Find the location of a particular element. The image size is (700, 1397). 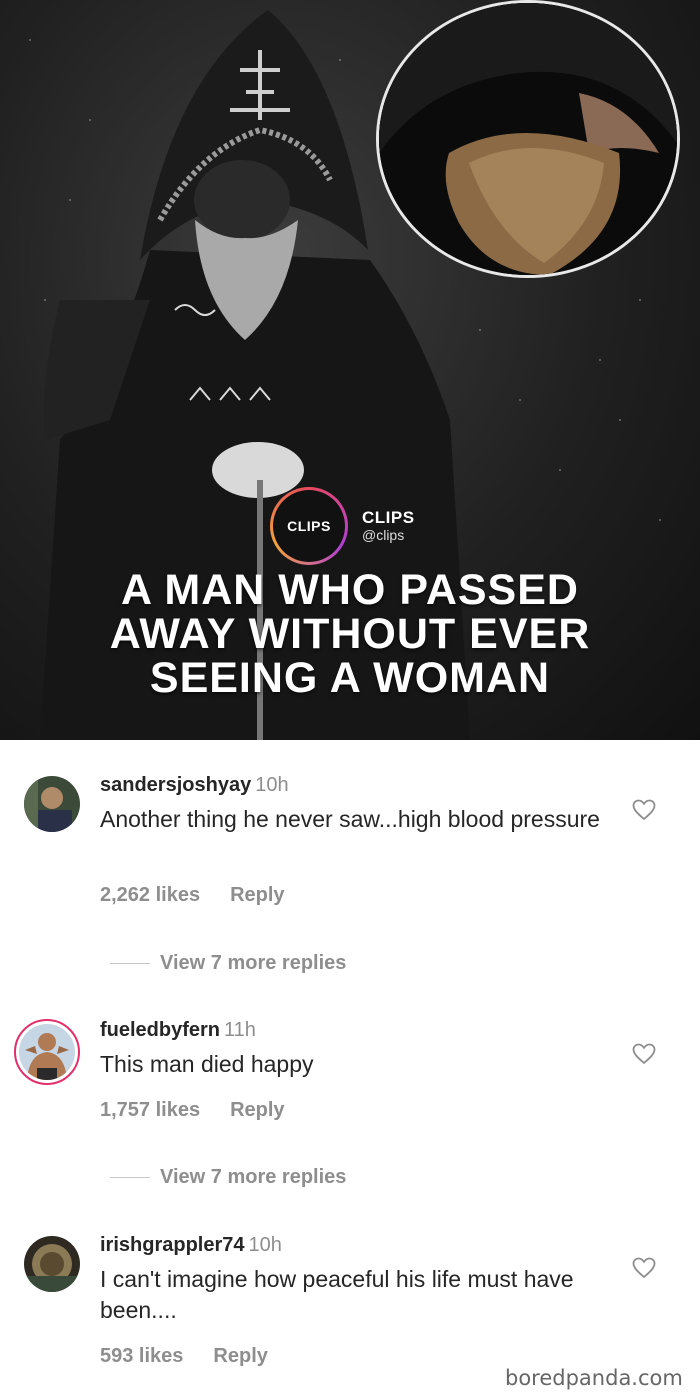

likes-count: 2,262 likes is located at coordinates (150, 895).